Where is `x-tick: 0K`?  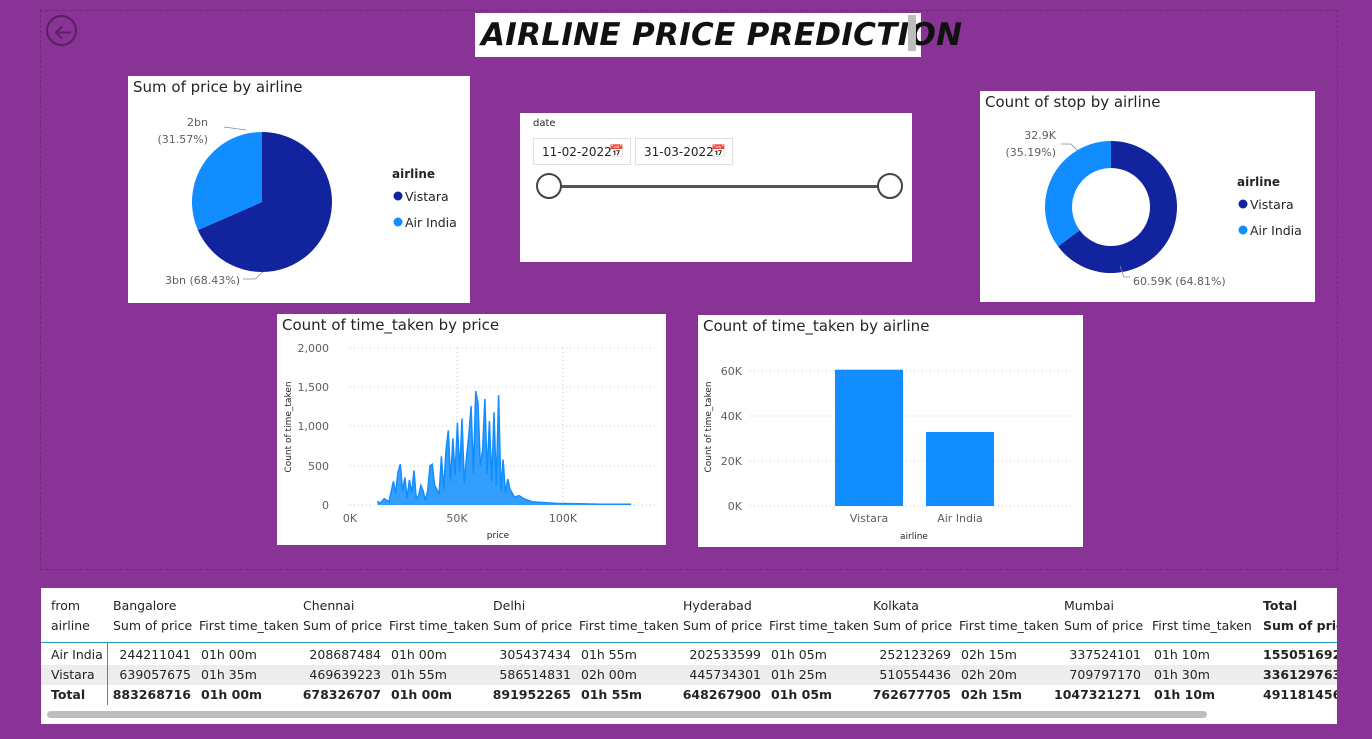 x-tick: 0K is located at coordinates (350, 518).